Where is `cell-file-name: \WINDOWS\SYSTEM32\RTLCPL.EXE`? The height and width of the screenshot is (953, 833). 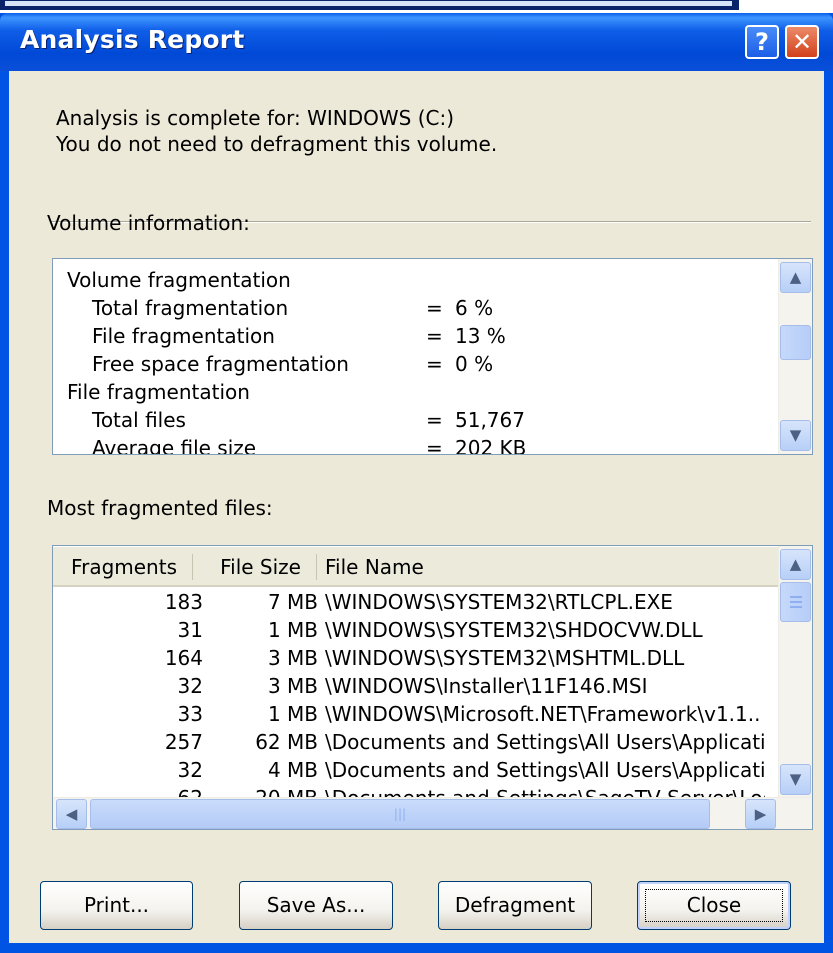
cell-file-name: \WINDOWS\SYSTEM32\RTLCPL.EXE is located at coordinates (499, 602).